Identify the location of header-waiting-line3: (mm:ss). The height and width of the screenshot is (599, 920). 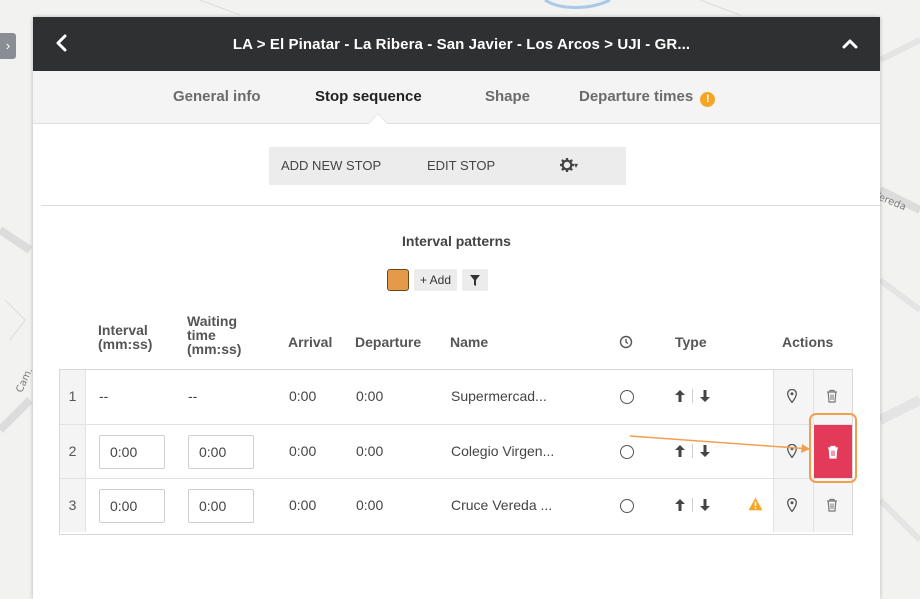
(214, 349).